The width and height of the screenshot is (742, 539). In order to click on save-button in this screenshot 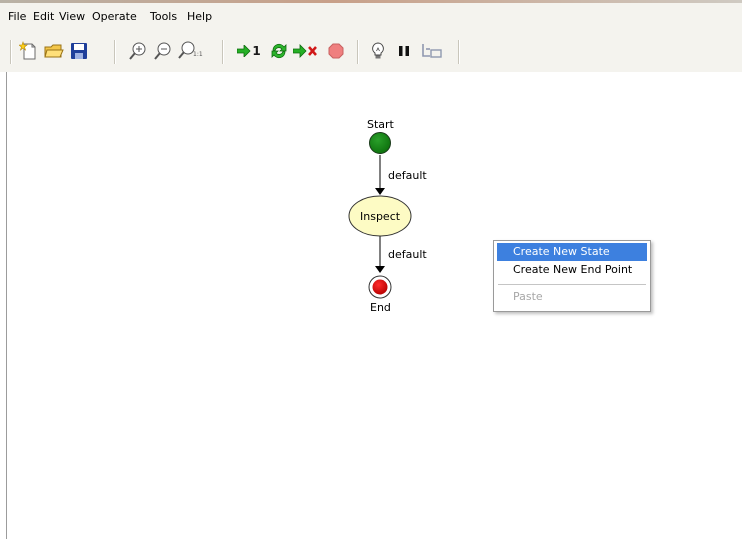, I will do `click(79, 51)`.